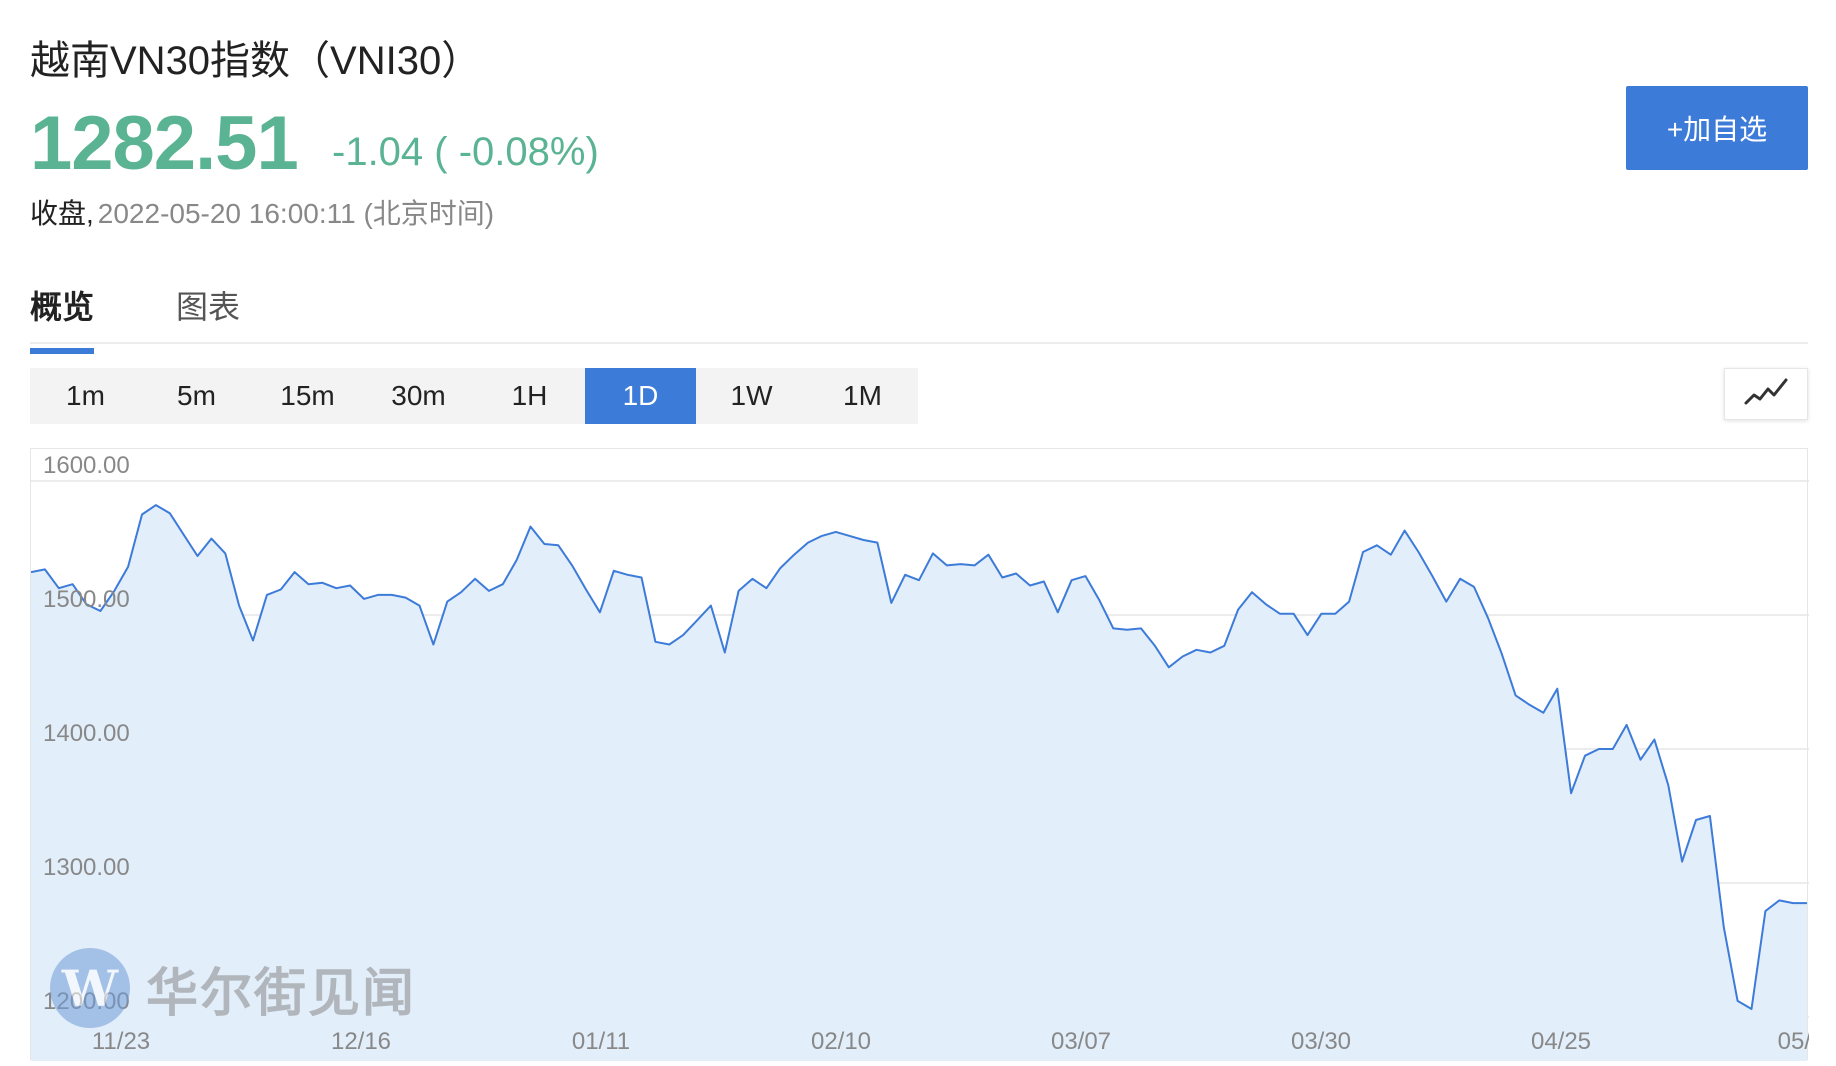  What do you see at coordinates (1717, 128) in the screenshot?
I see `add-to-watchlist-button: +加自选` at bounding box center [1717, 128].